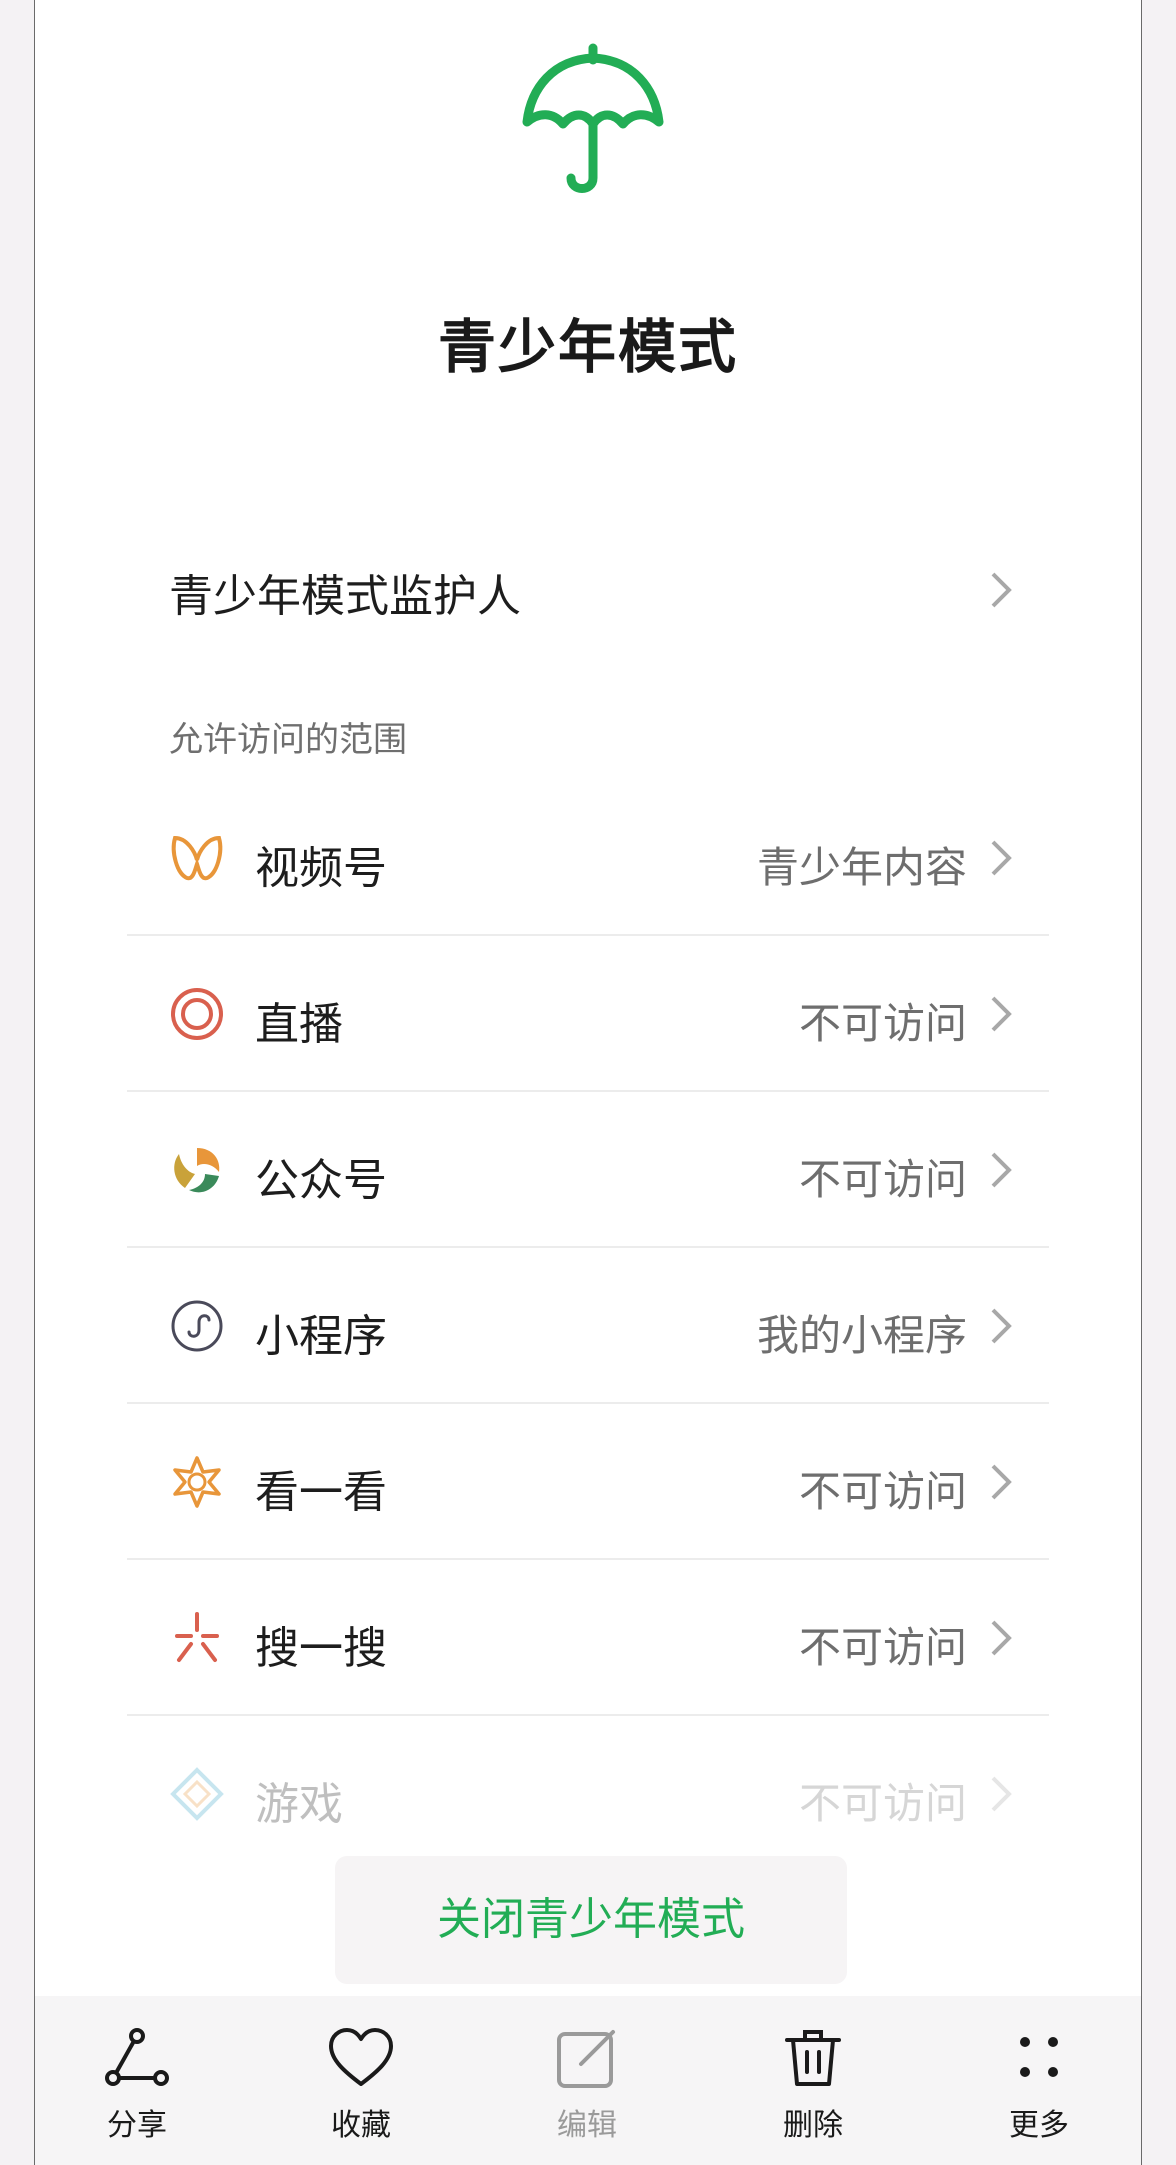 The height and width of the screenshot is (2165, 1176). What do you see at coordinates (587, 347) in the screenshot?
I see `page-title: 青少年模式` at bounding box center [587, 347].